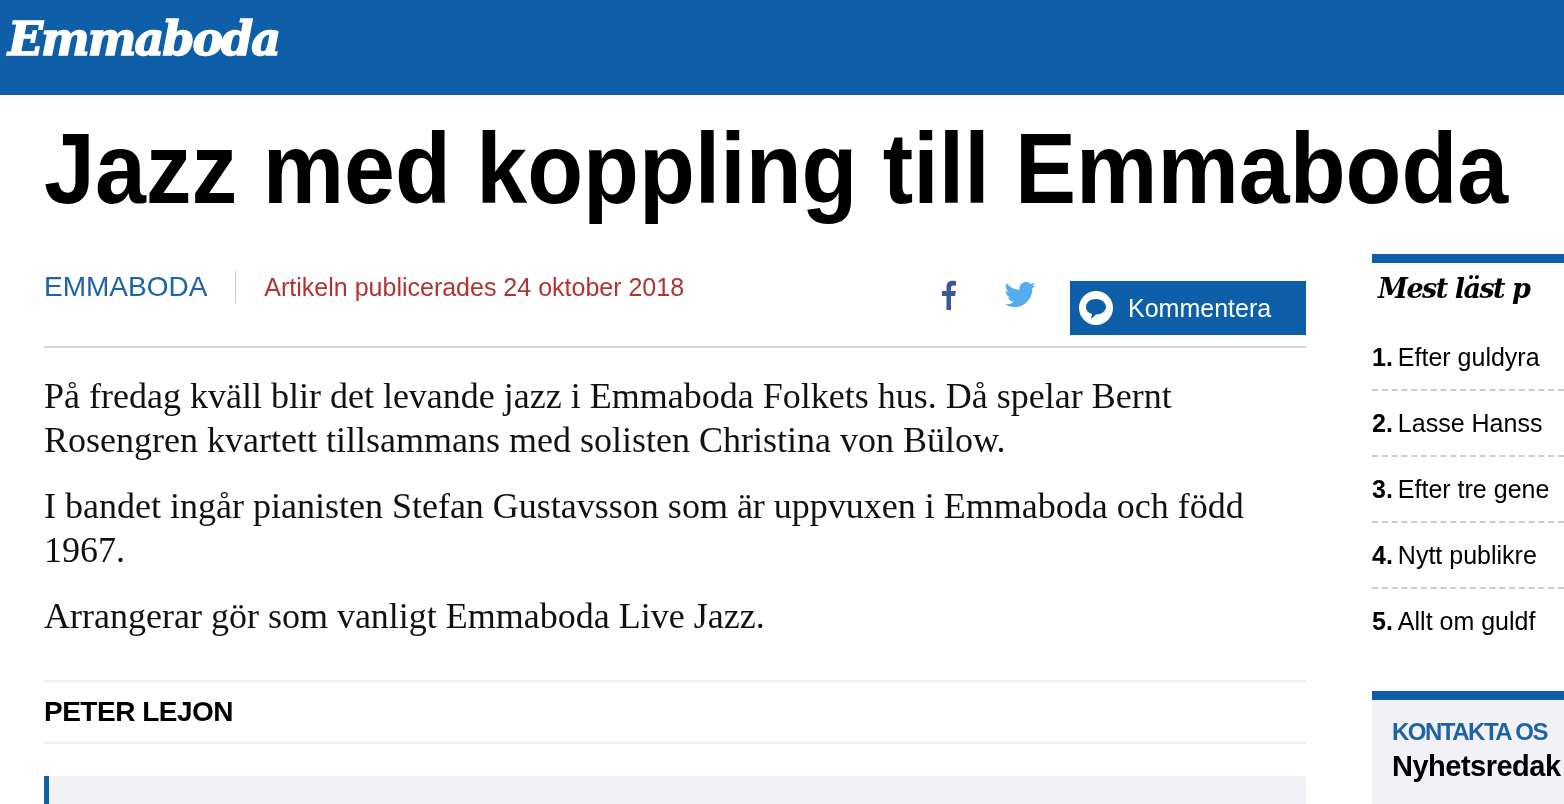 The image size is (1564, 804). What do you see at coordinates (1096, 308) in the screenshot?
I see `speech-bubble-icon` at bounding box center [1096, 308].